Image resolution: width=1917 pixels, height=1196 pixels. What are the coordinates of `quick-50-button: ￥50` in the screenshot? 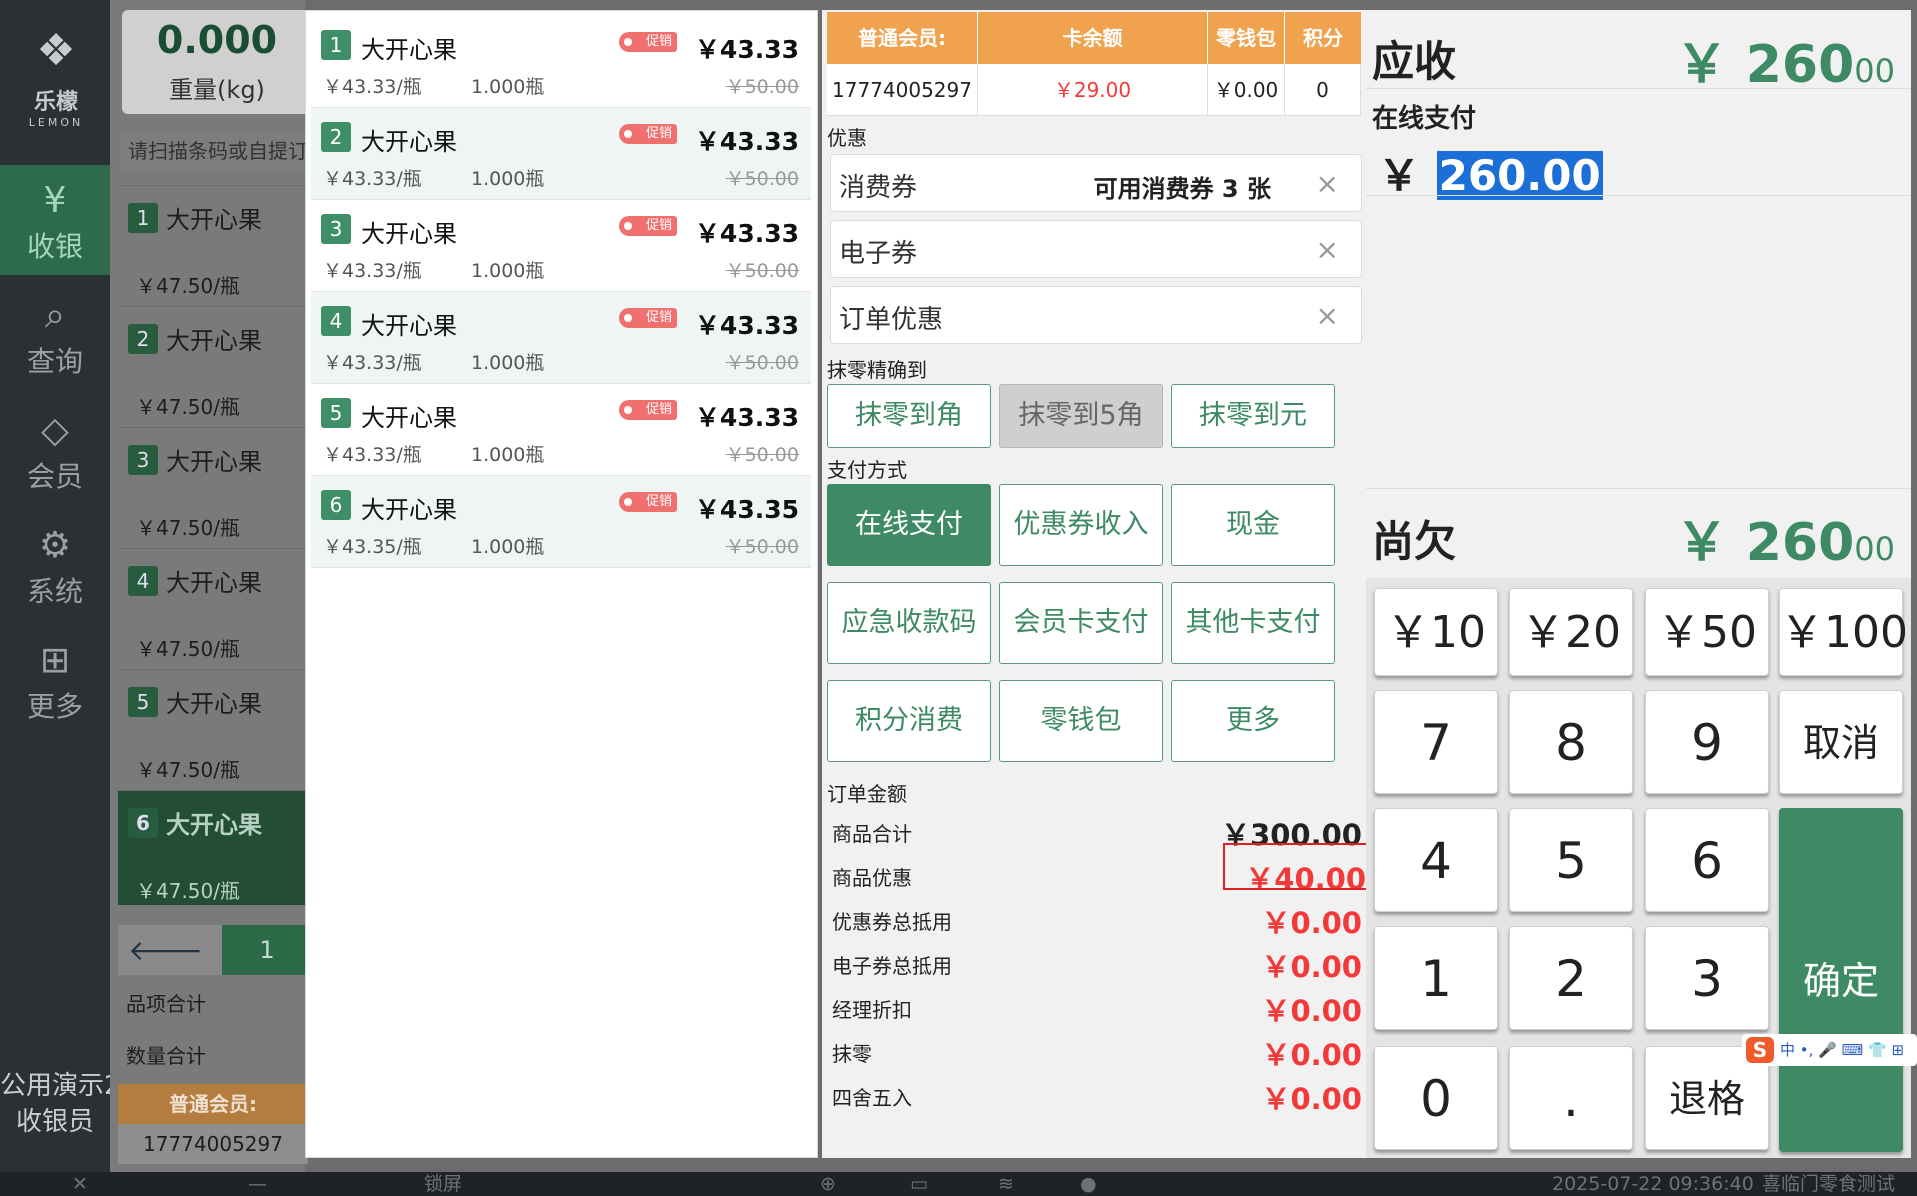 It's located at (1707, 632).